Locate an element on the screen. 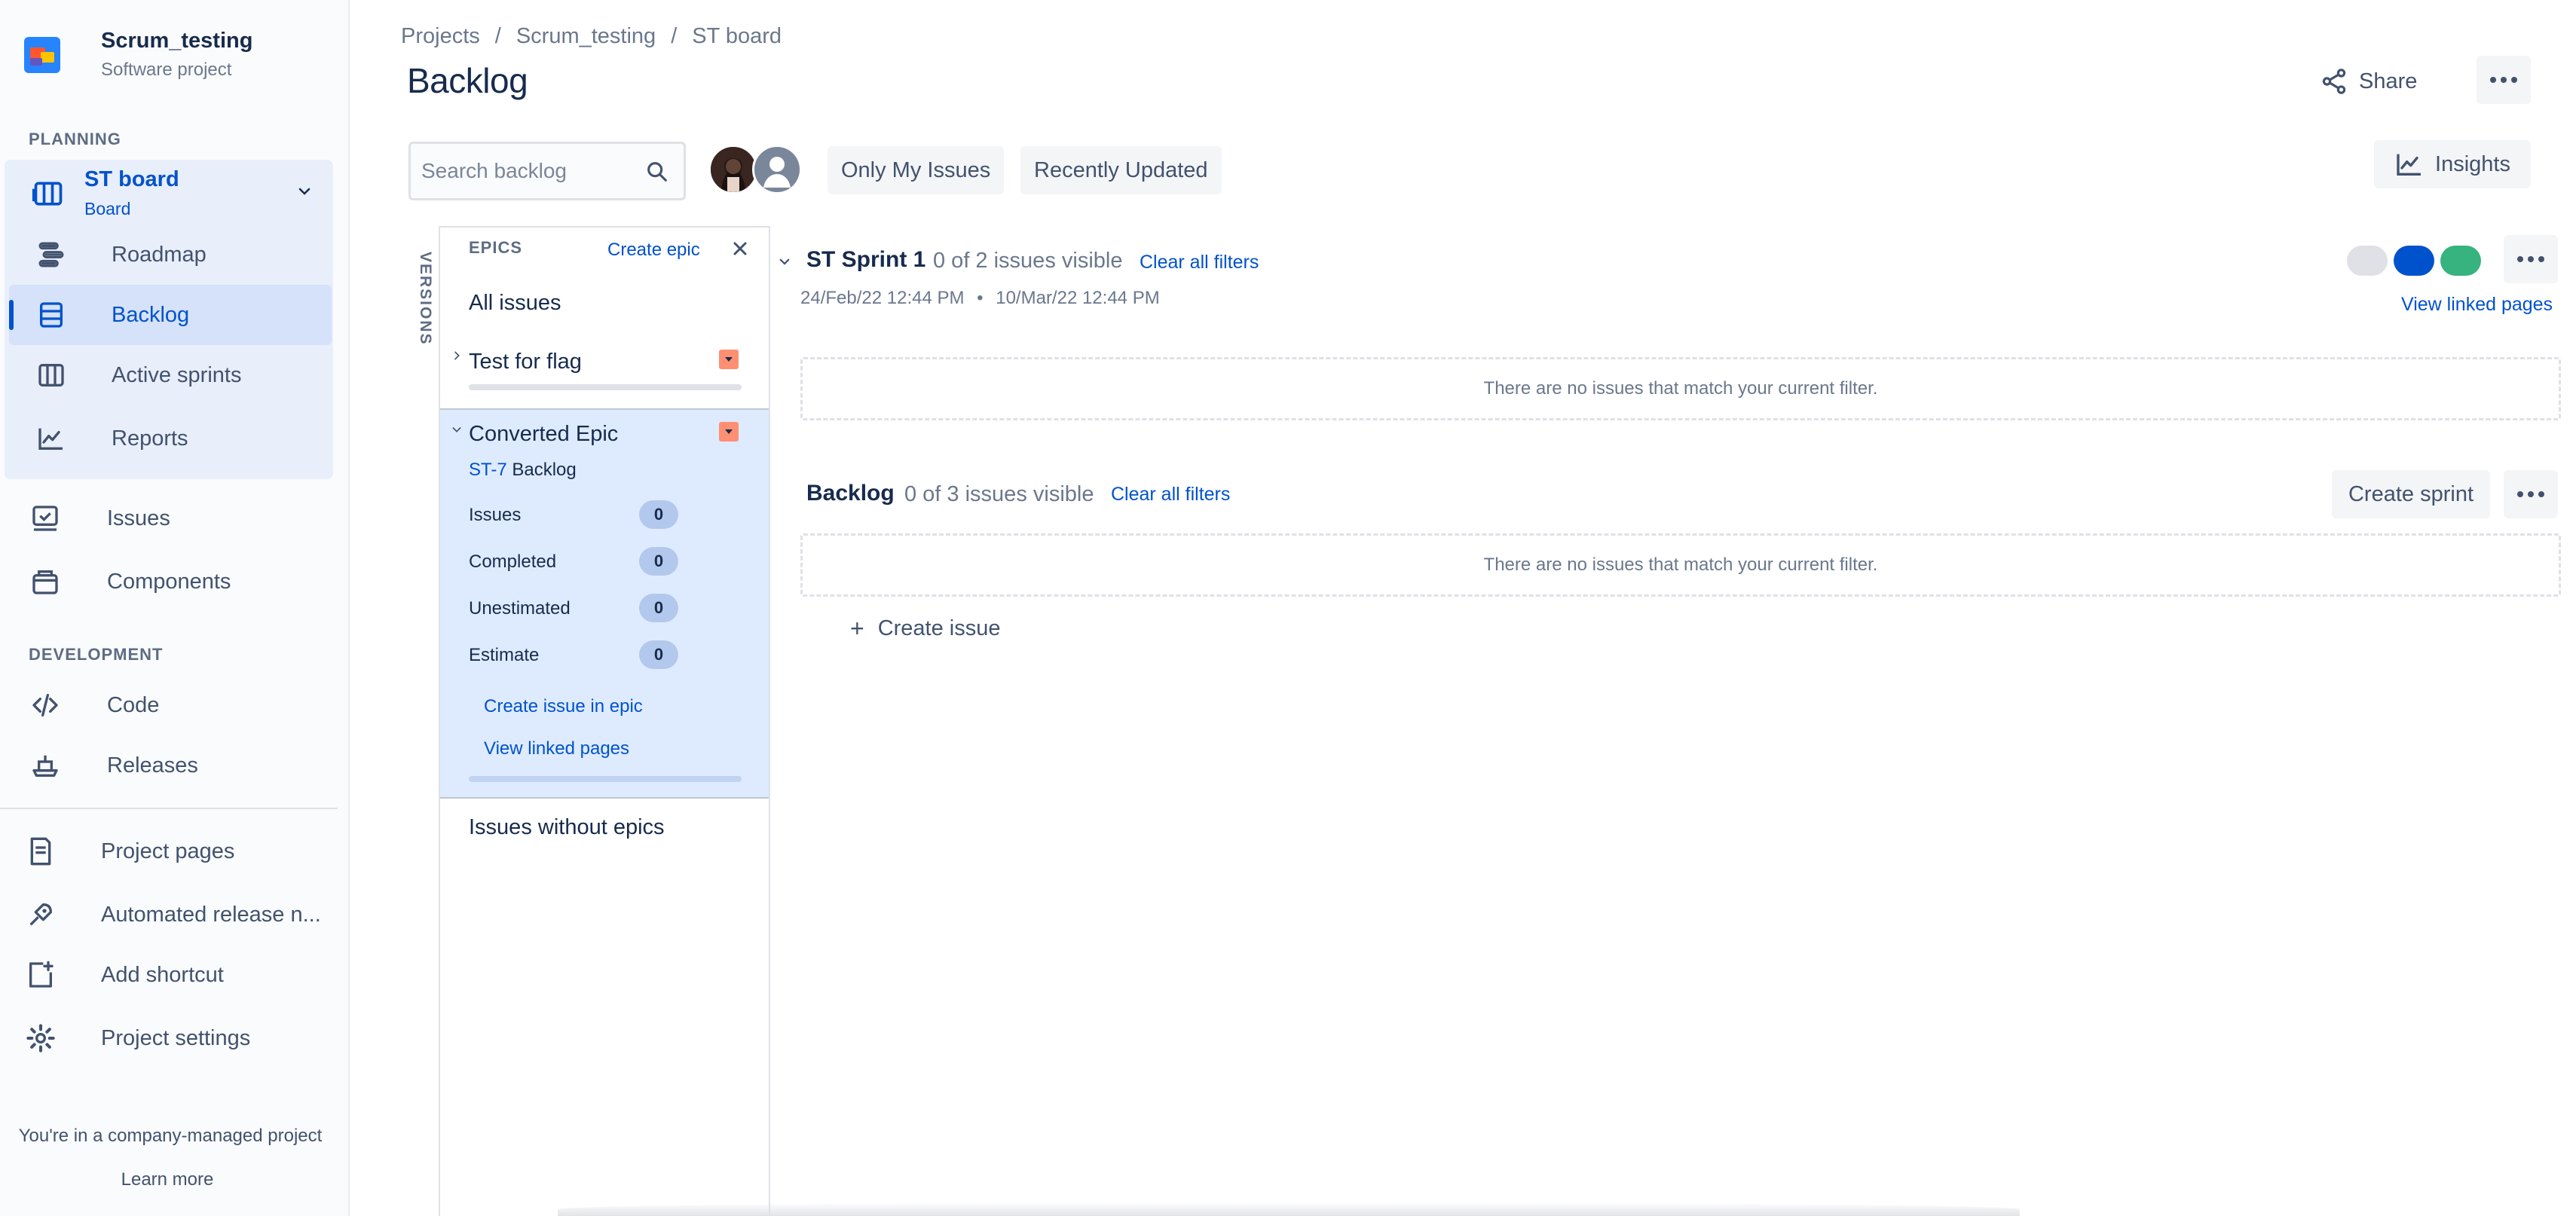  development-label: DEVELOPMENT is located at coordinates (97, 654).